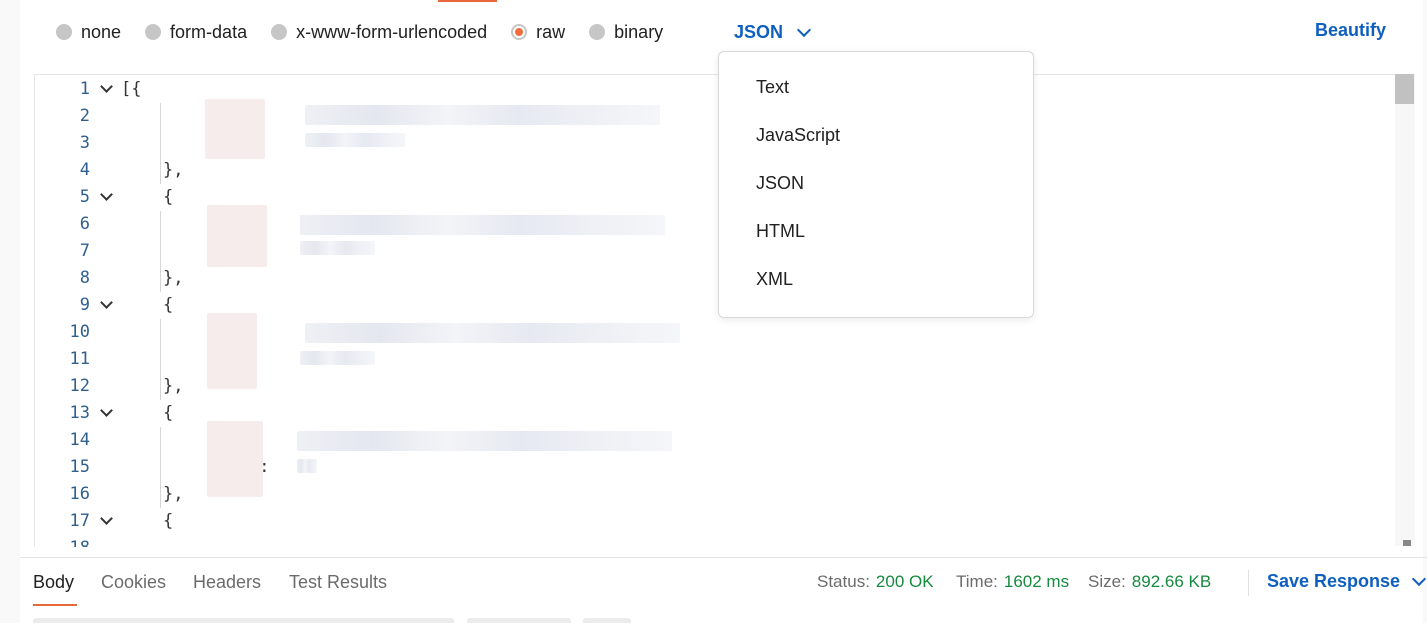  I want to click on line-number: 17, so click(79, 521).